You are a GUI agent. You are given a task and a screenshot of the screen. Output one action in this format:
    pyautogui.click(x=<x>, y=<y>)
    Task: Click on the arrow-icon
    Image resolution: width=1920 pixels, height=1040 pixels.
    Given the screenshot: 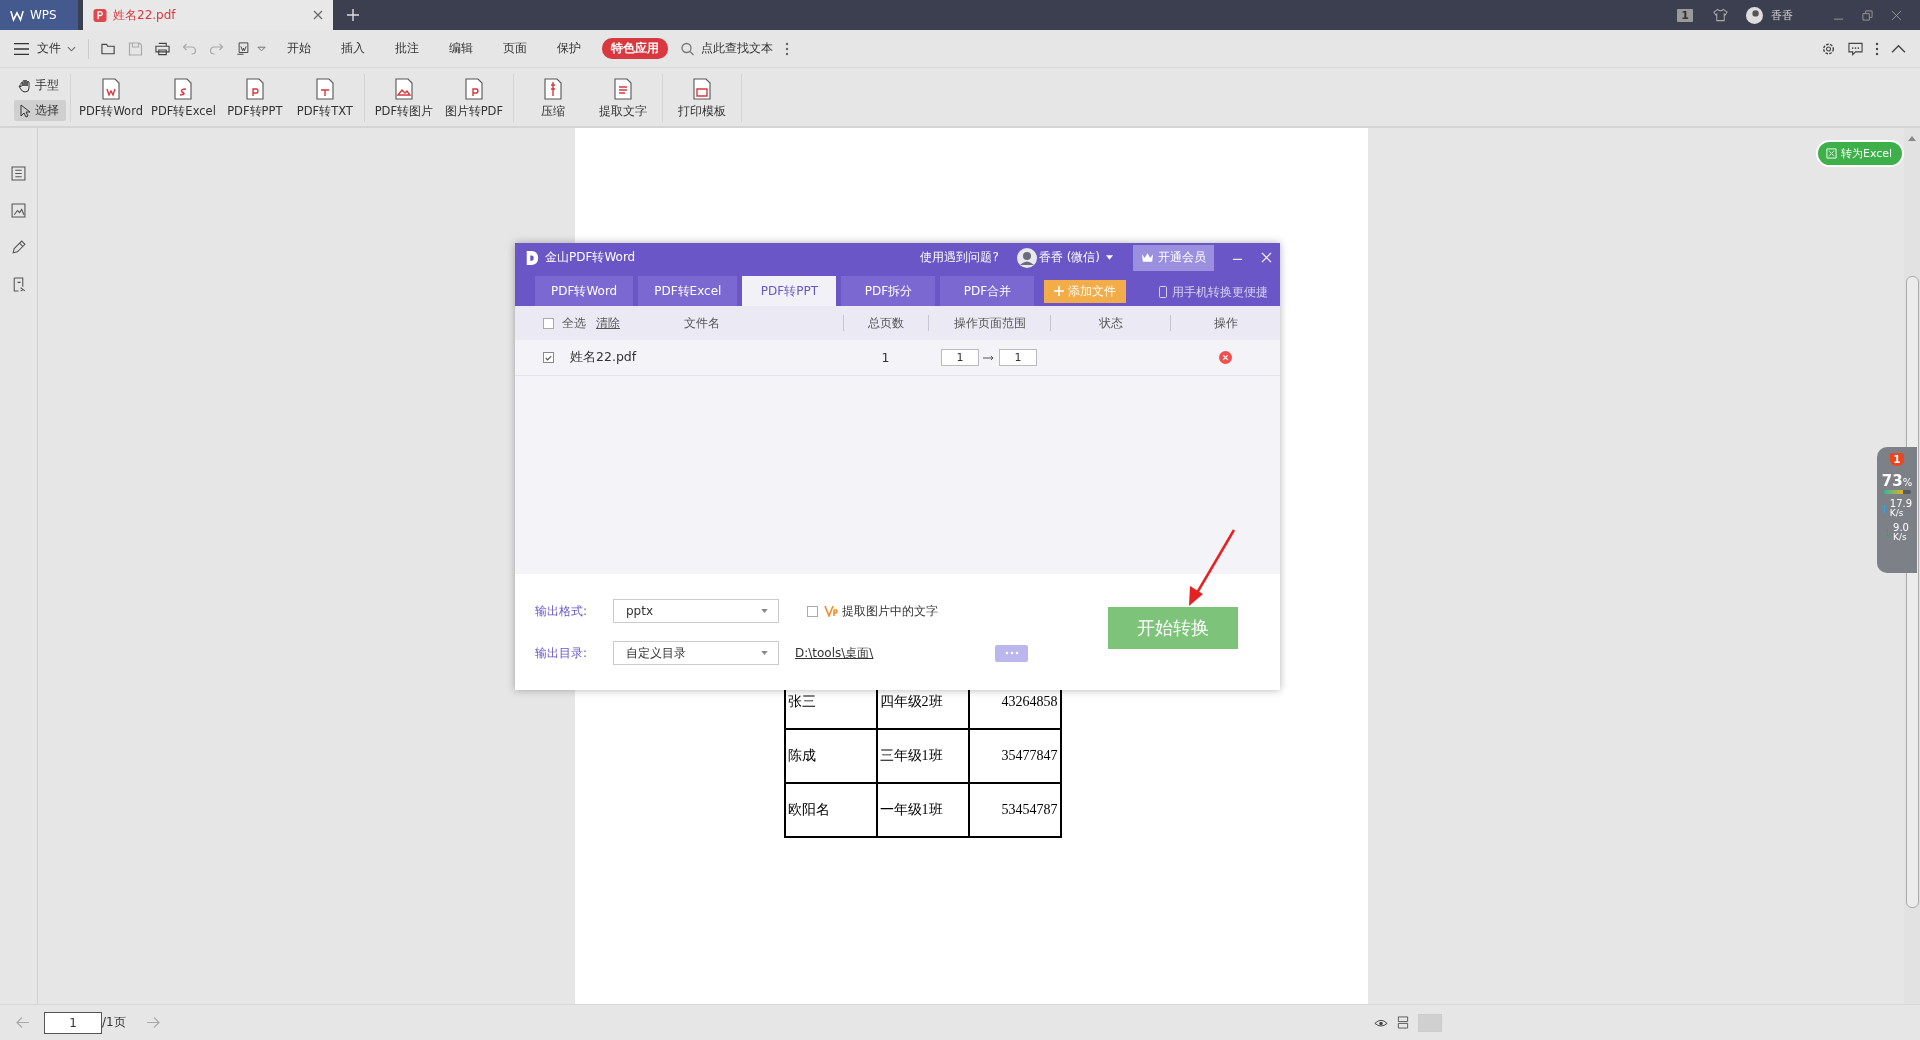 What is the action you would take?
    pyautogui.click(x=989, y=357)
    